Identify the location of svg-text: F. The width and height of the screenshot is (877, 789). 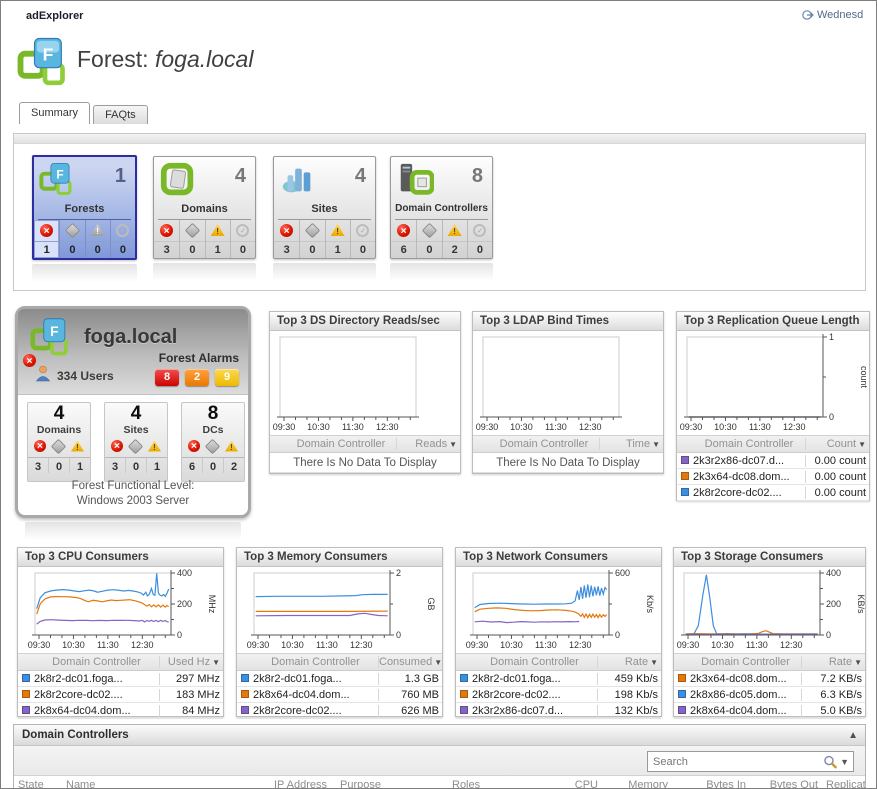
(59, 174).